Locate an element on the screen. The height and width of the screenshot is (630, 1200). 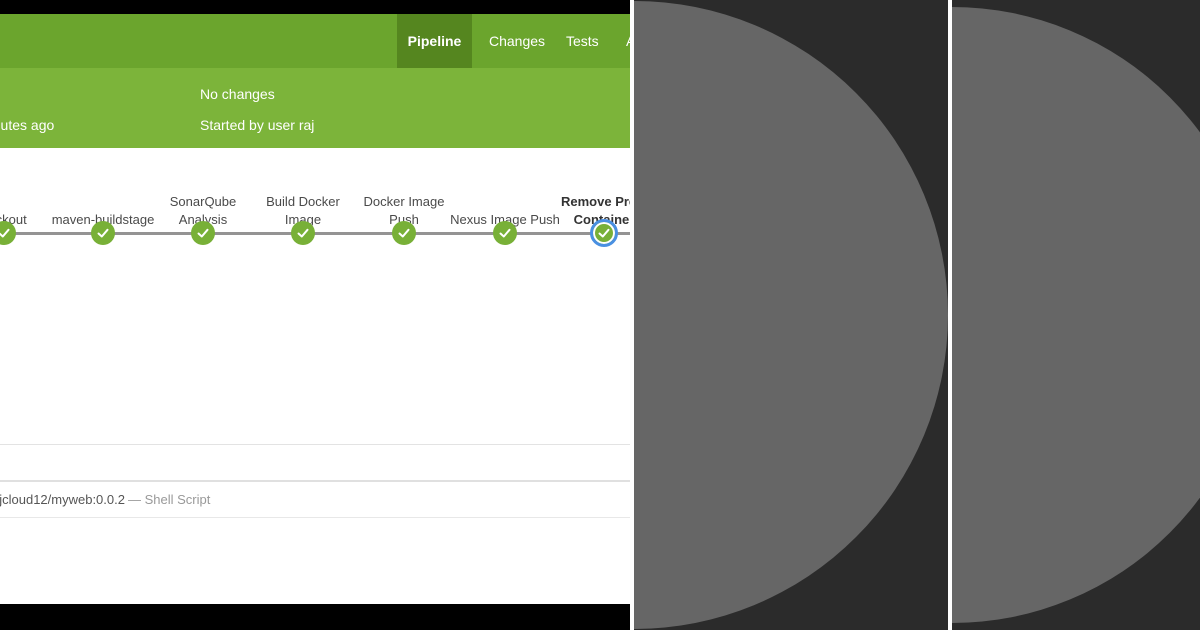
tab-tests: Tests is located at coordinates (582, 41).